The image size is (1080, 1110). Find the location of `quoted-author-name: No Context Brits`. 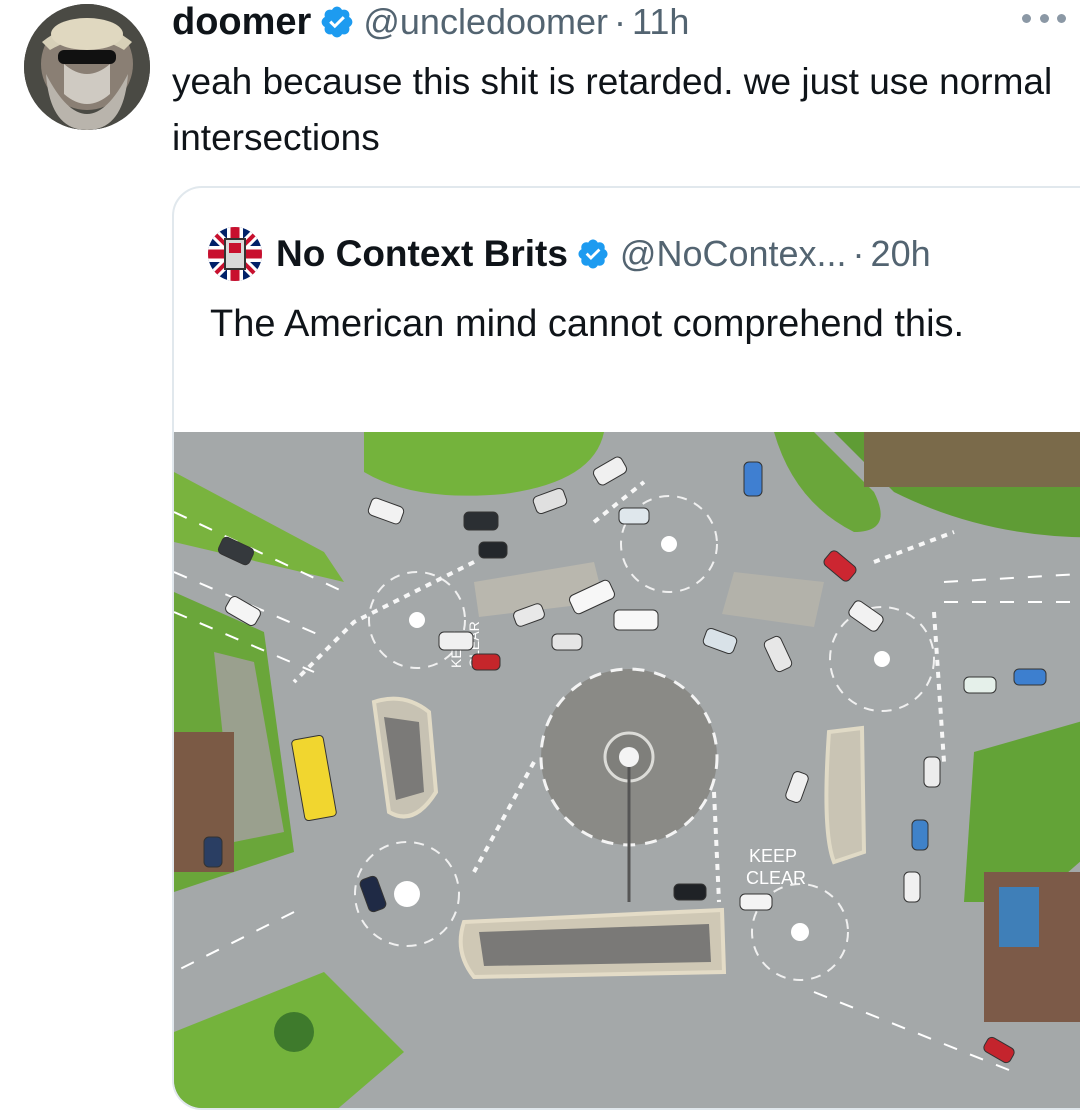

quoted-author-name: No Context Brits is located at coordinates (422, 254).